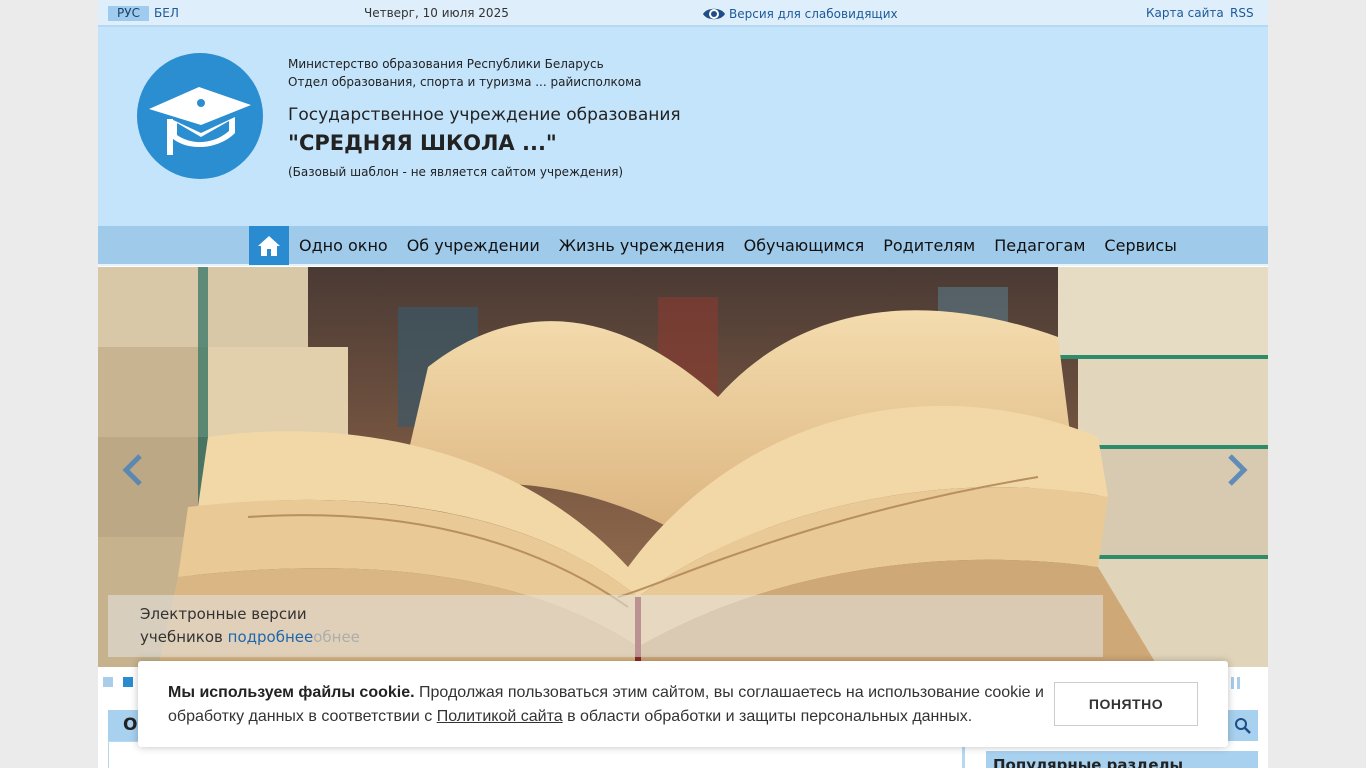  What do you see at coordinates (291, 692) in the screenshot?
I see `cookie-title: Мы используем файлы cookie.` at bounding box center [291, 692].